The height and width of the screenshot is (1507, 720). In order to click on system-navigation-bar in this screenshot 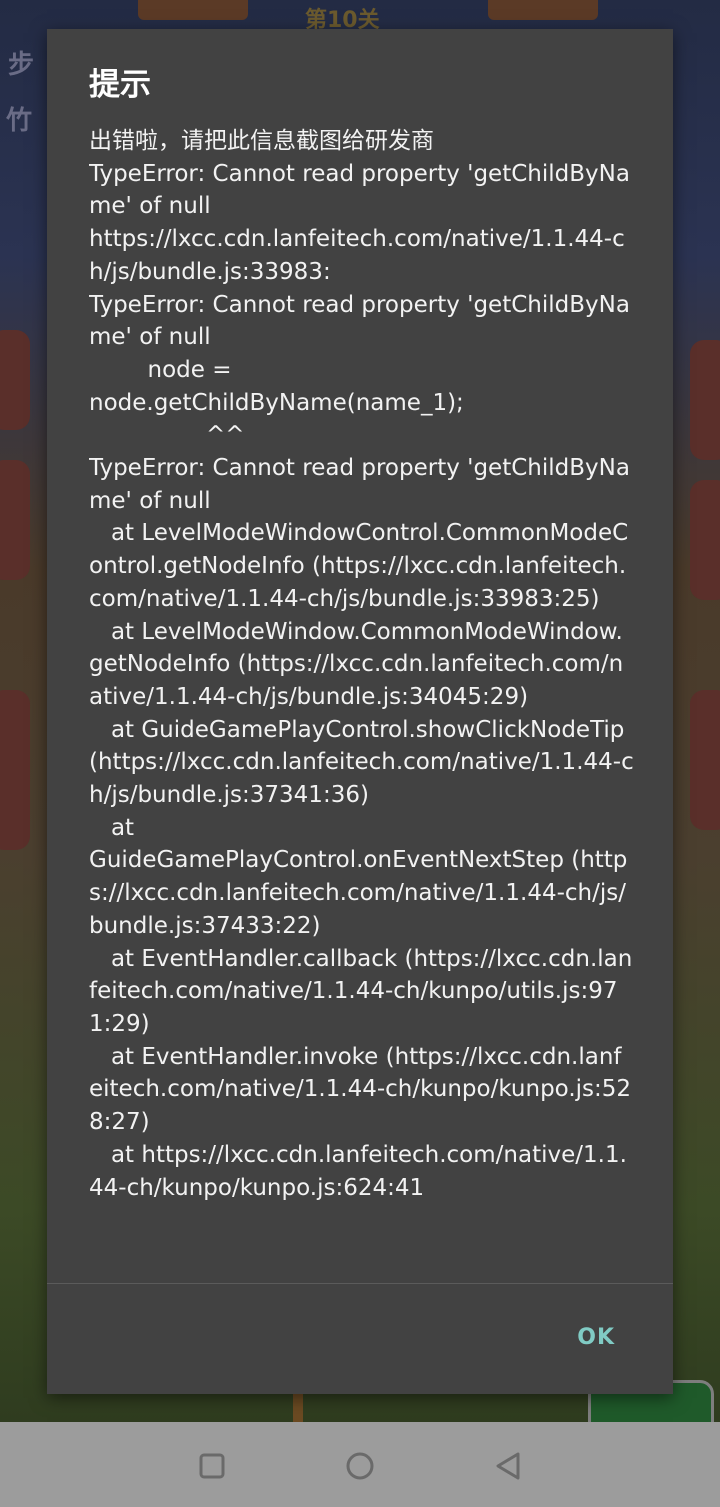, I will do `click(360, 1464)`.